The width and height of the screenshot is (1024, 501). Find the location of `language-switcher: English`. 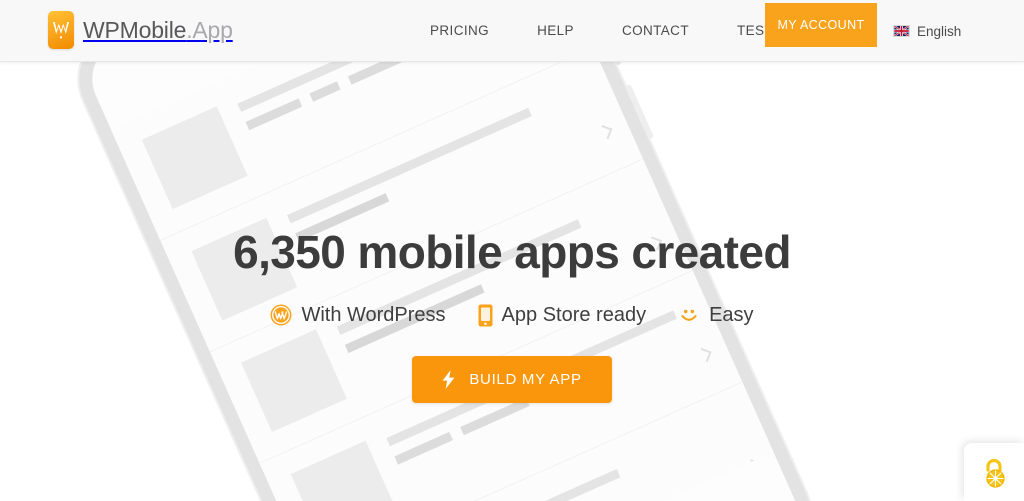

language-switcher: English is located at coordinates (927, 31).